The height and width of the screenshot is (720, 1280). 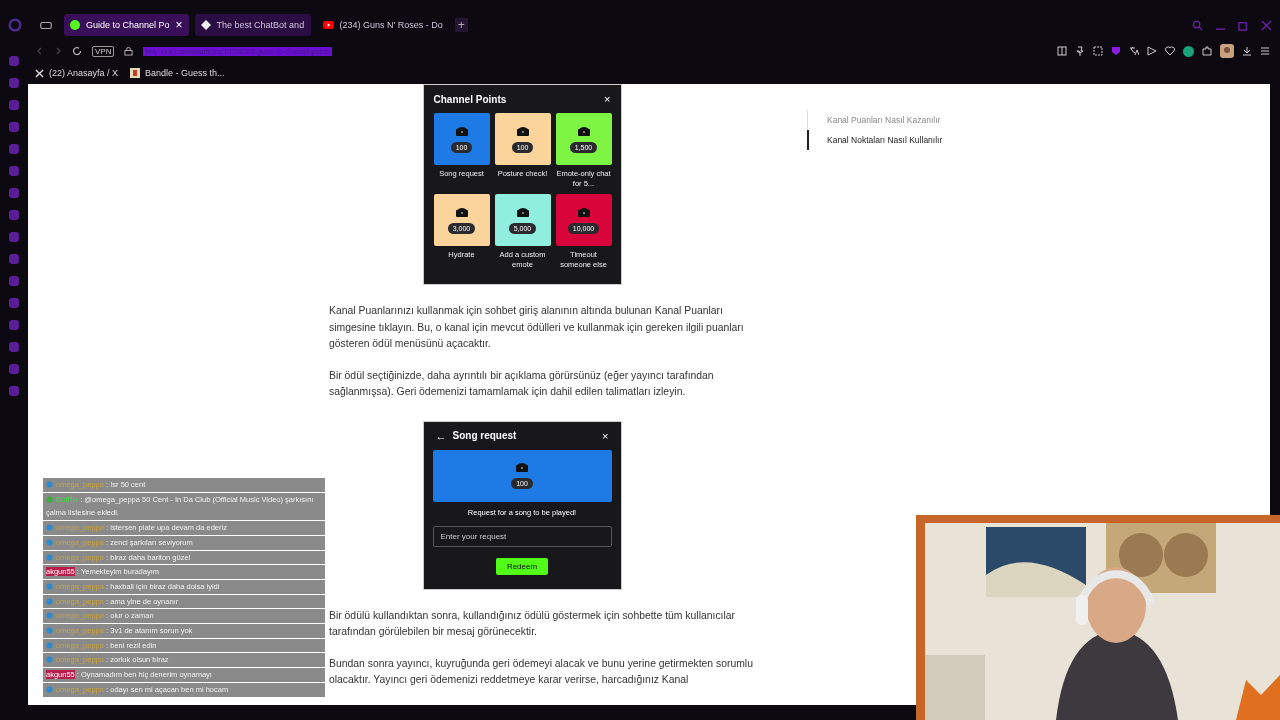 I want to click on paragraph: Bir ödülü kullandıktan sonra, kullandığınız ödülü göstermek için sohbette tüm kullanıcılar tarafından görülebilen bir mesaj görünecektir., so click(x=533, y=623).